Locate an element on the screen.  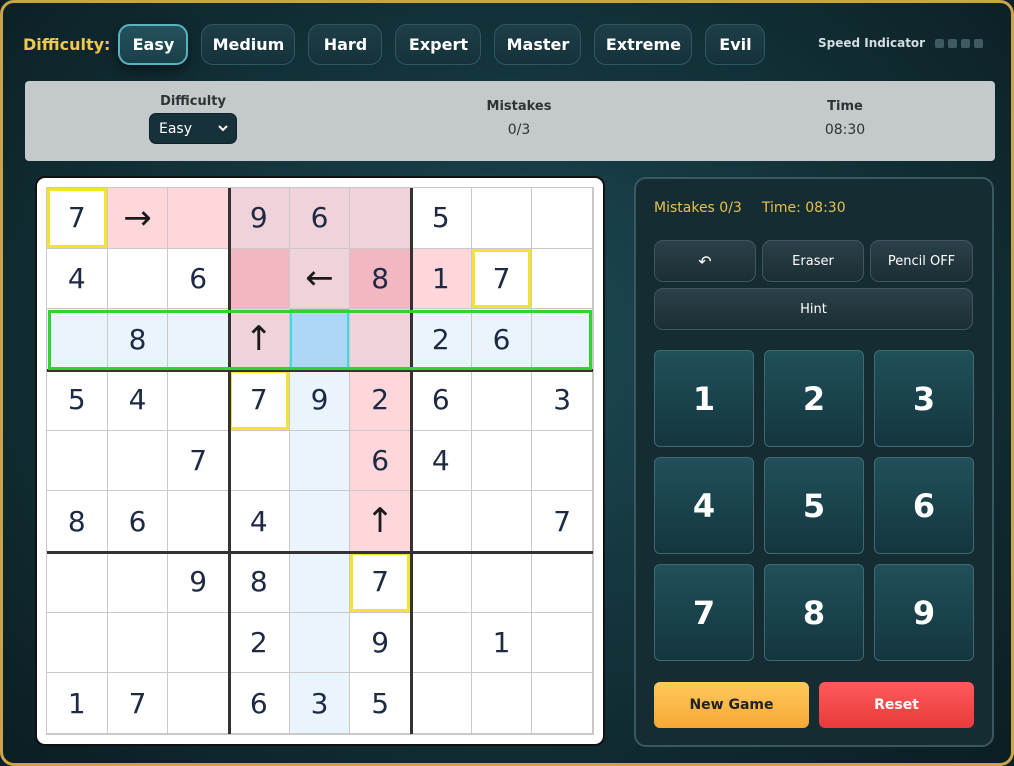
sudoku-cell-r8c5 is located at coordinates (320, 643).